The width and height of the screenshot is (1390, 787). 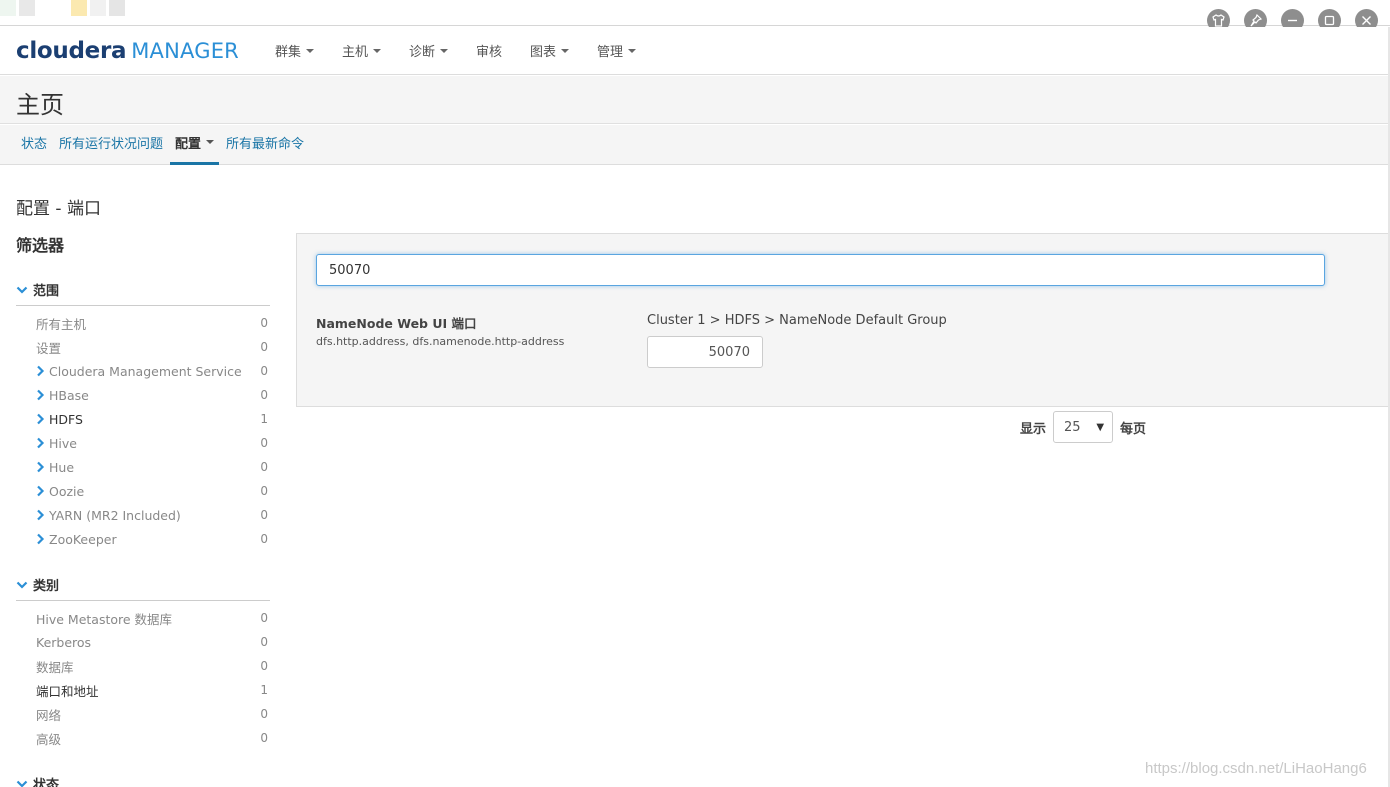 What do you see at coordinates (143, 690) in the screenshot?
I see `filter-item-ports-addresses: 端口和地址 1` at bounding box center [143, 690].